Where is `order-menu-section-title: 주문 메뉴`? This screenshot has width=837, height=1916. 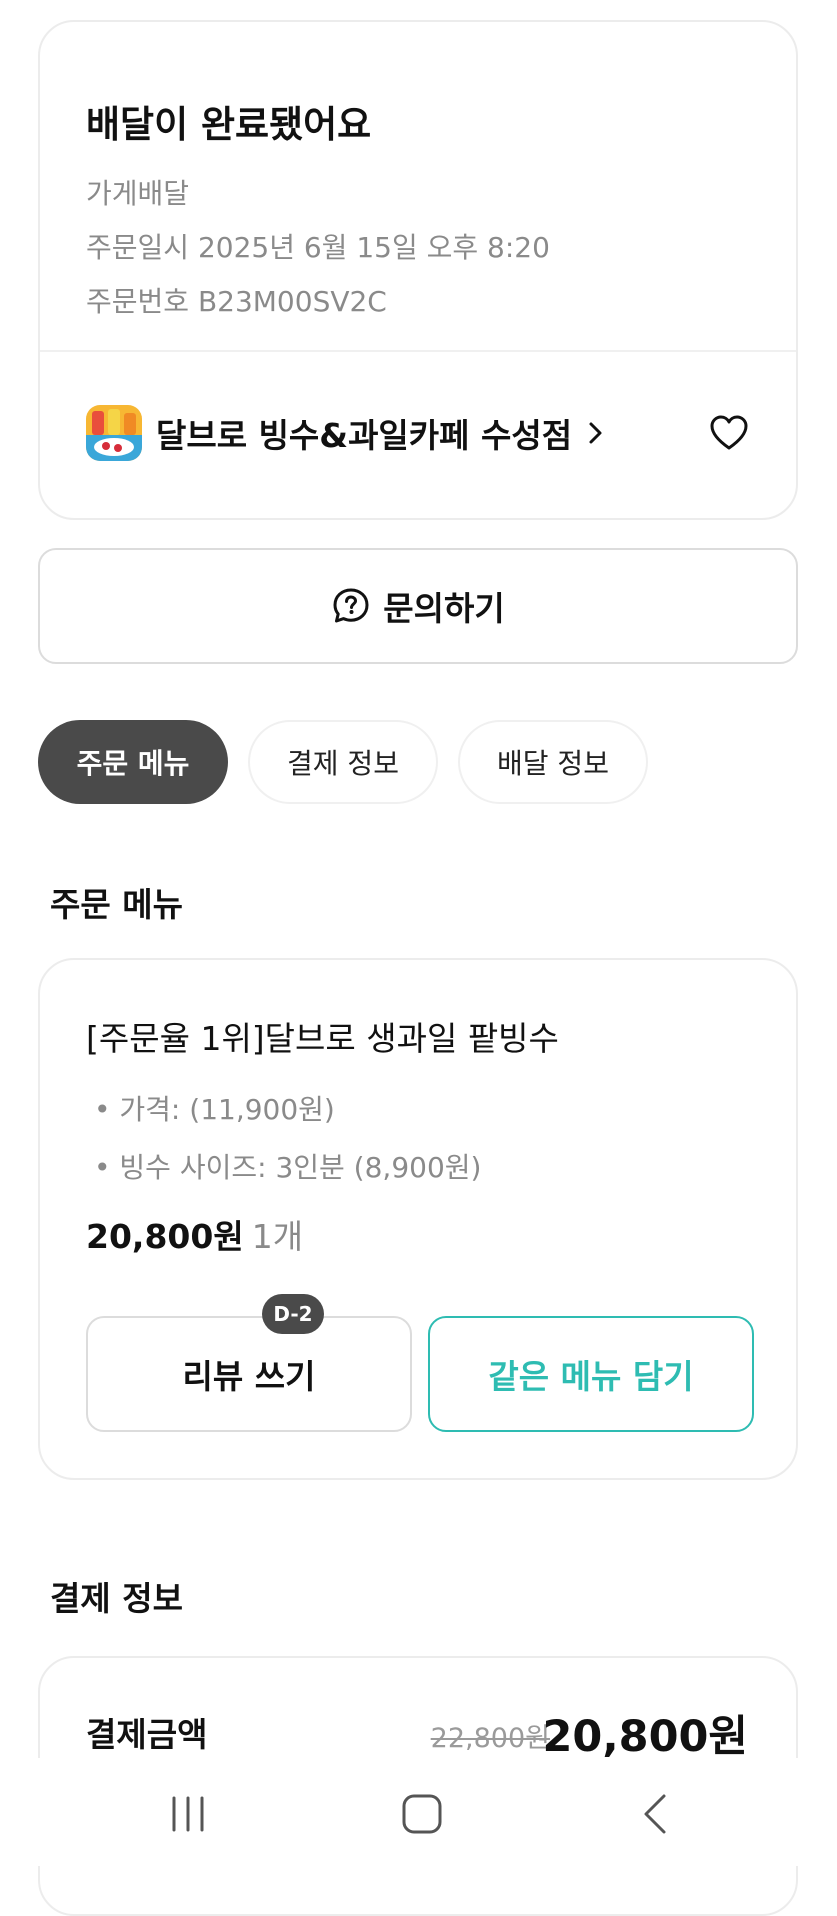 order-menu-section-title: 주문 메뉴 is located at coordinates (116, 904).